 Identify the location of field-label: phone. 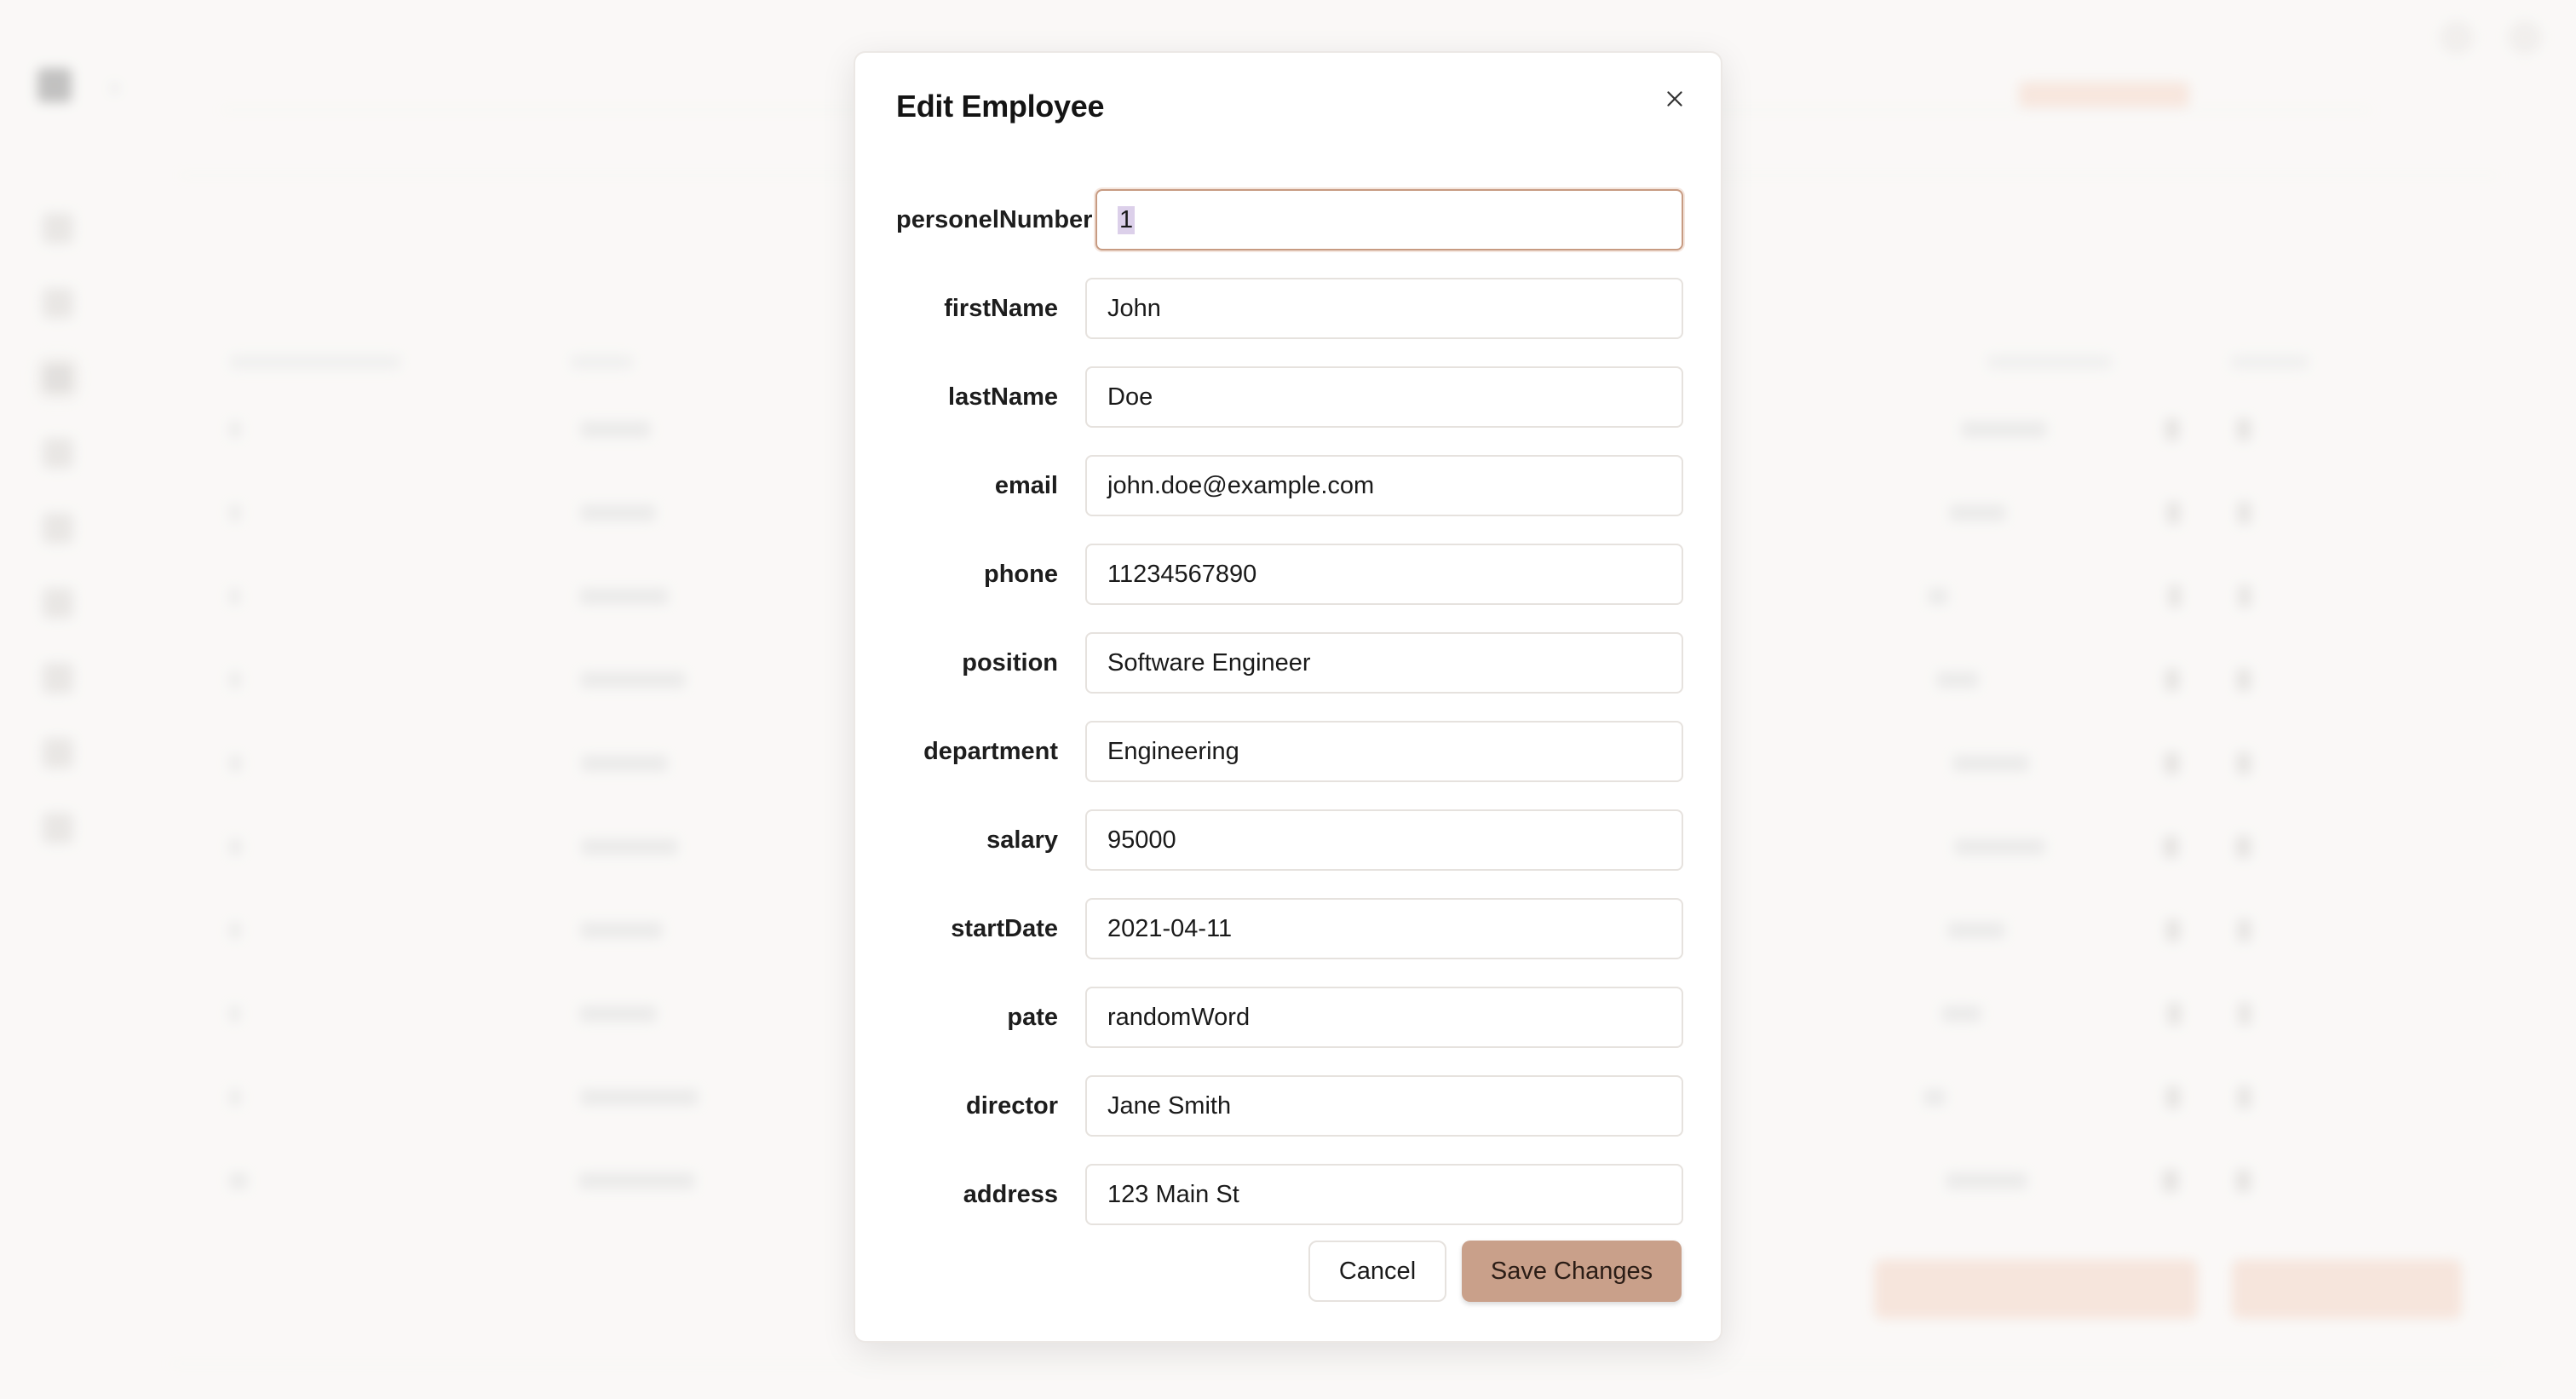
(1021, 574).